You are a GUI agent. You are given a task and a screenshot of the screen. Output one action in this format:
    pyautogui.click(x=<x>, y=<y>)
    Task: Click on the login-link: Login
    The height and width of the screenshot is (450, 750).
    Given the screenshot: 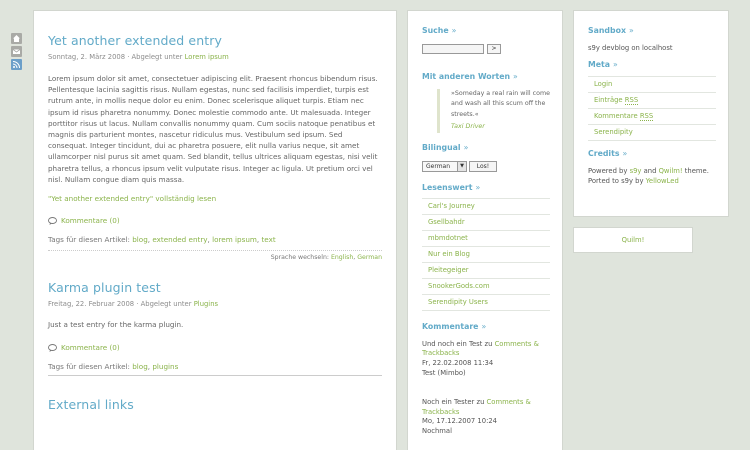 What is the action you would take?
    pyautogui.click(x=603, y=84)
    